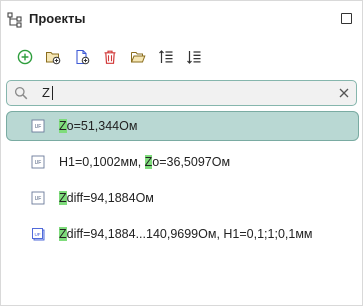 Image resolution: width=363 pixels, height=306 pixels. I want to click on search-box: Z, so click(181, 93).